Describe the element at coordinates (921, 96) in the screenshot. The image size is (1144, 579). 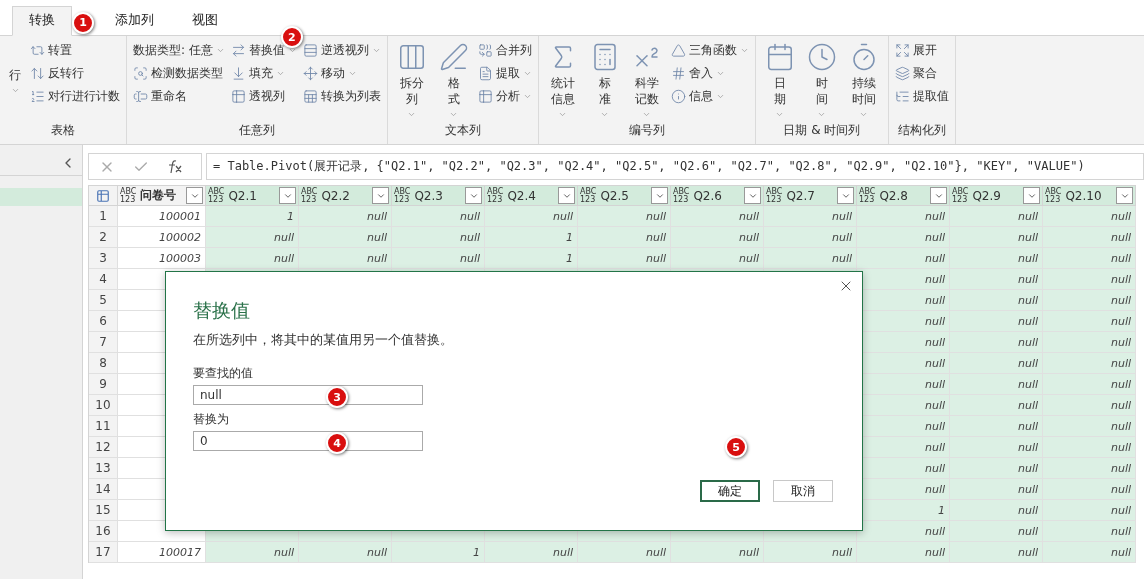
I see `ribbon-button: 提取值` at that location.